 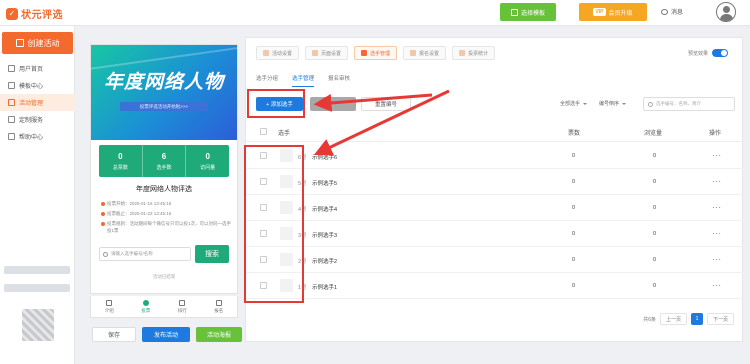 What do you see at coordinates (11, 136) in the screenshot?
I see `help-icon` at bounding box center [11, 136].